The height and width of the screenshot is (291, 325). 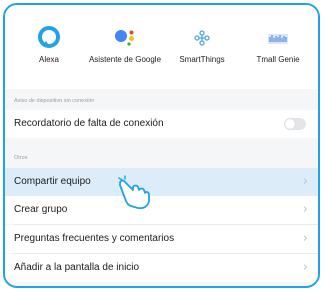 What do you see at coordinates (124, 38) in the screenshot?
I see `google-assistant-icon` at bounding box center [124, 38].